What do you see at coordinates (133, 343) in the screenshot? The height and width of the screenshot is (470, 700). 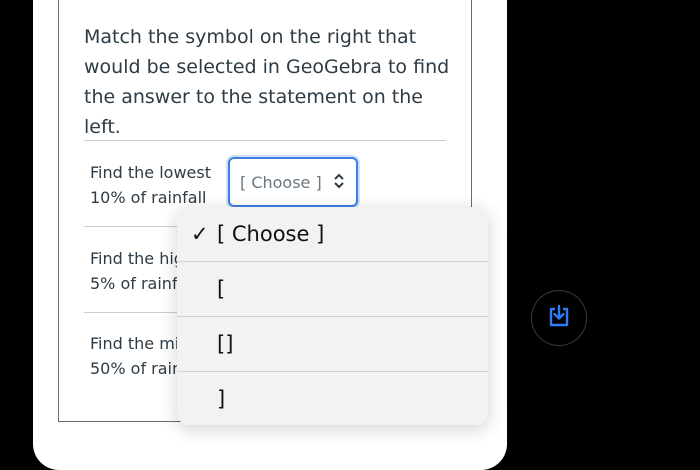 I see `row-3-label-line1: Find the mi` at bounding box center [133, 343].